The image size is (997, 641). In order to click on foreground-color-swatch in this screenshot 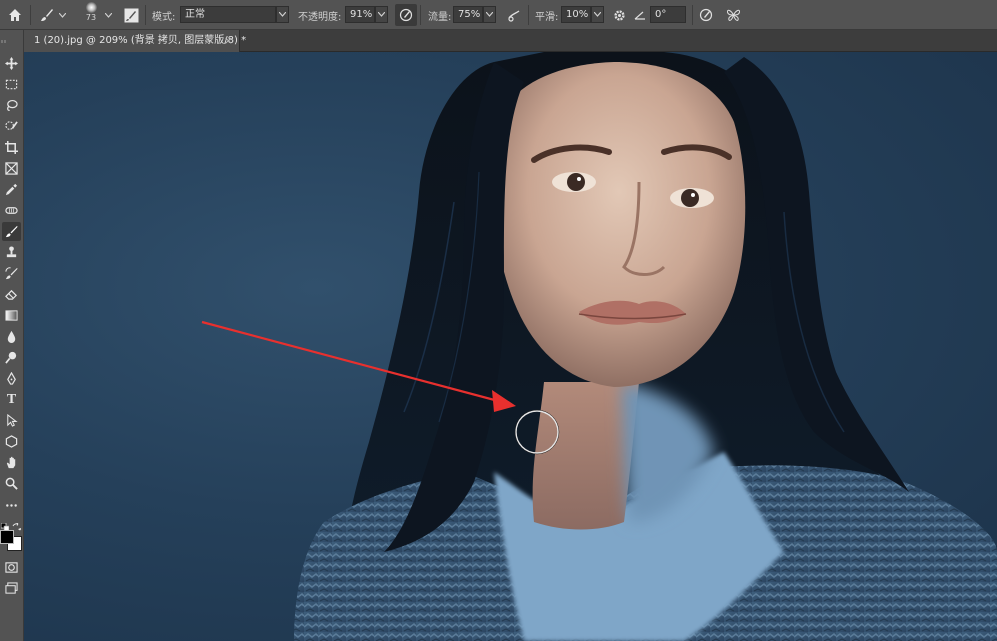, I will do `click(7, 537)`.